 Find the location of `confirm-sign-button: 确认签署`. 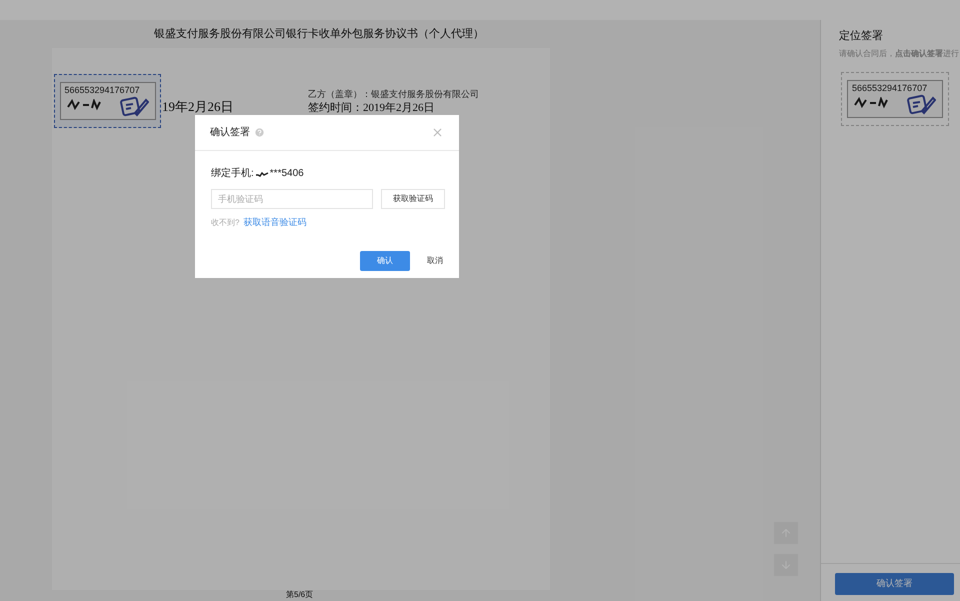

confirm-sign-button: 确认签署 is located at coordinates (894, 584).